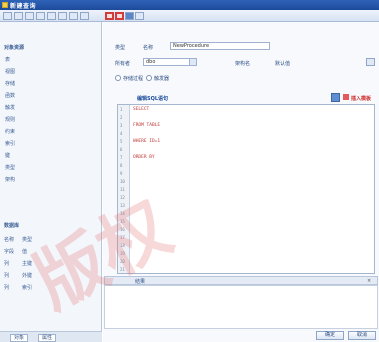 This screenshot has height=342, width=379. What do you see at coordinates (10, 83) in the screenshot?
I see `tree-item: 存储` at bounding box center [10, 83].